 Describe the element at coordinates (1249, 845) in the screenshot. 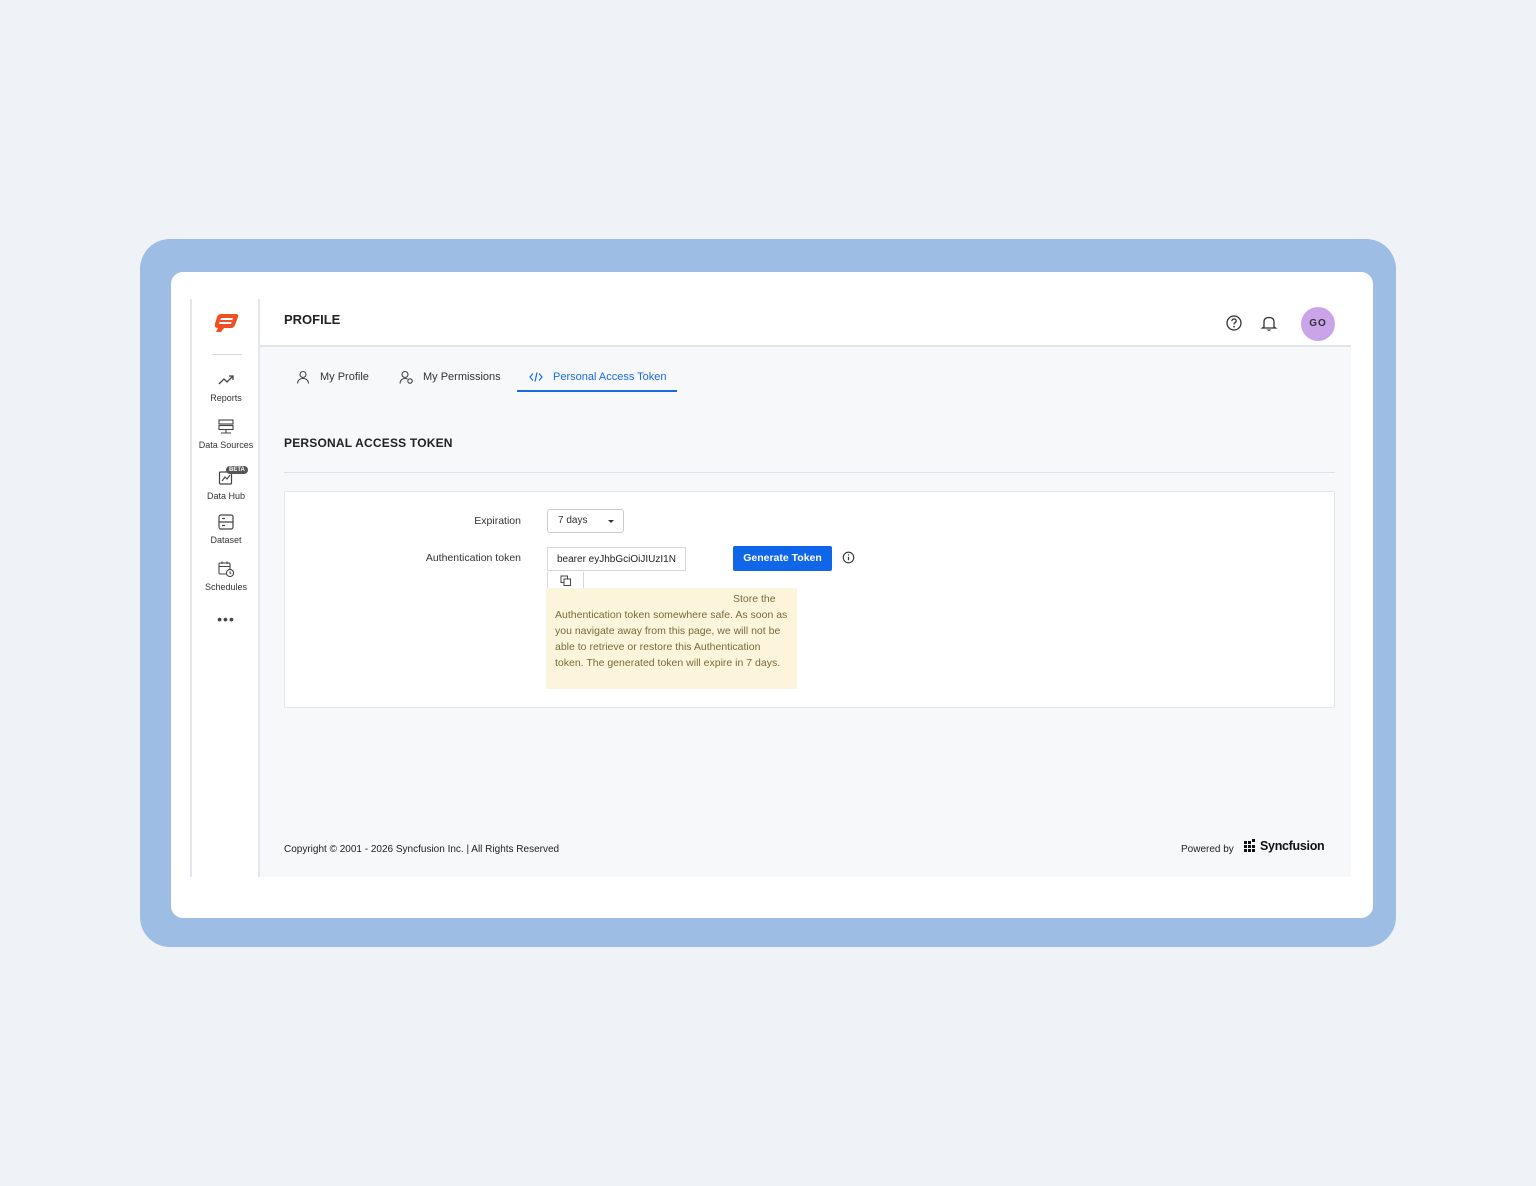

I see `syncfusion-logo-icon` at that location.